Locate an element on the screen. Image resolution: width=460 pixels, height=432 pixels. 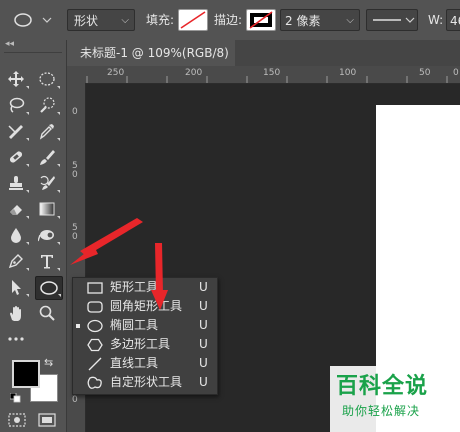
watermark-title: 百科全说 is located at coordinates (382, 386).